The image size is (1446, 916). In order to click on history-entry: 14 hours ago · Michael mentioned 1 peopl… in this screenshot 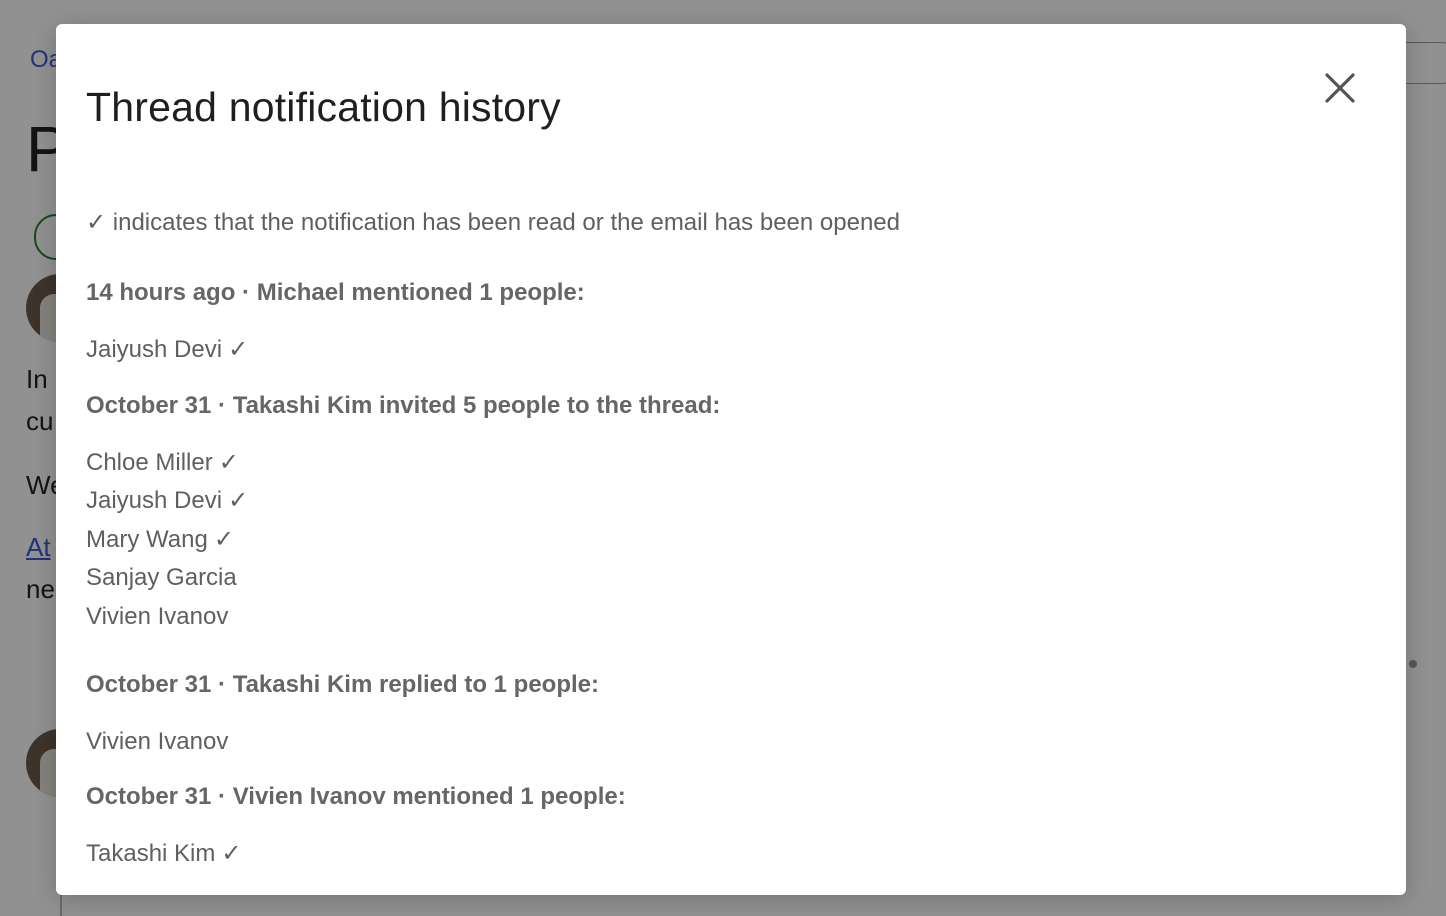, I will do `click(731, 323)`.